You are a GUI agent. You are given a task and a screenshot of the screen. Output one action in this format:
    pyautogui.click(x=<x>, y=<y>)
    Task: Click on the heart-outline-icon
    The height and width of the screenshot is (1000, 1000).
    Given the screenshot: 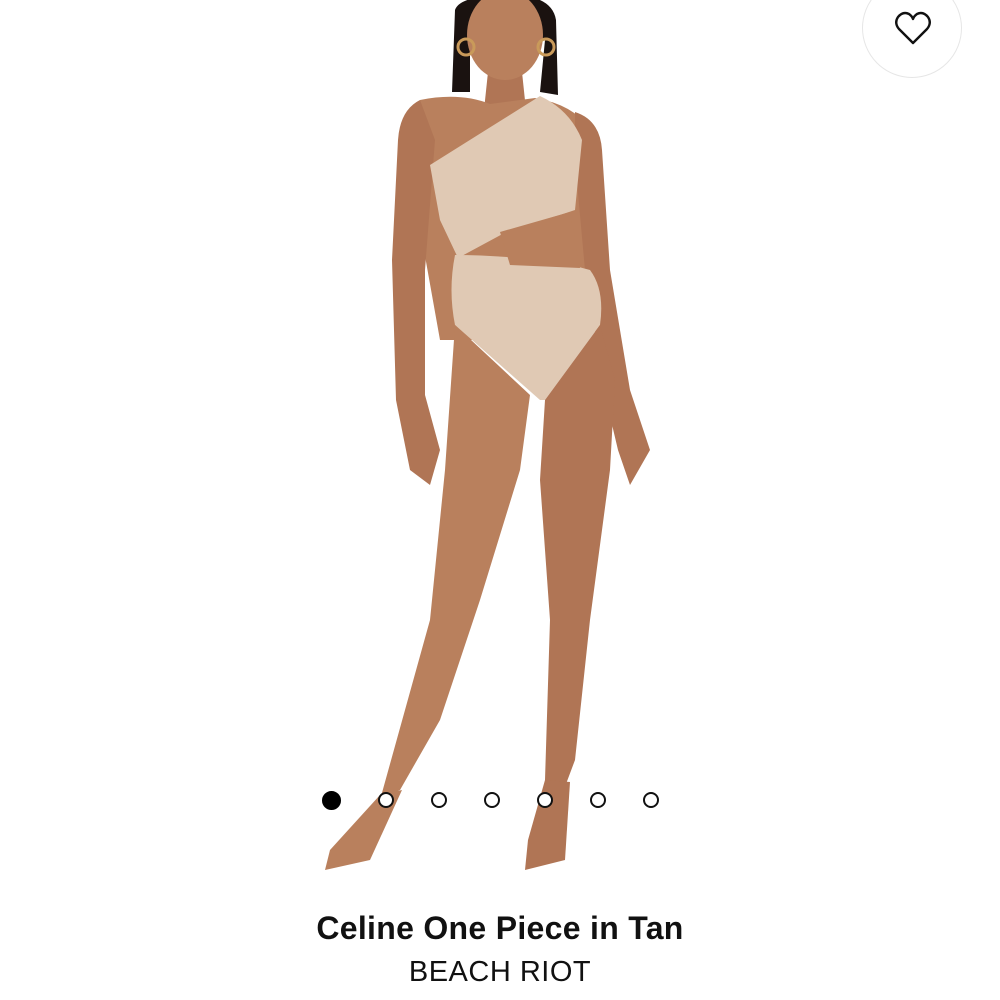 What is the action you would take?
    pyautogui.click(x=913, y=28)
    